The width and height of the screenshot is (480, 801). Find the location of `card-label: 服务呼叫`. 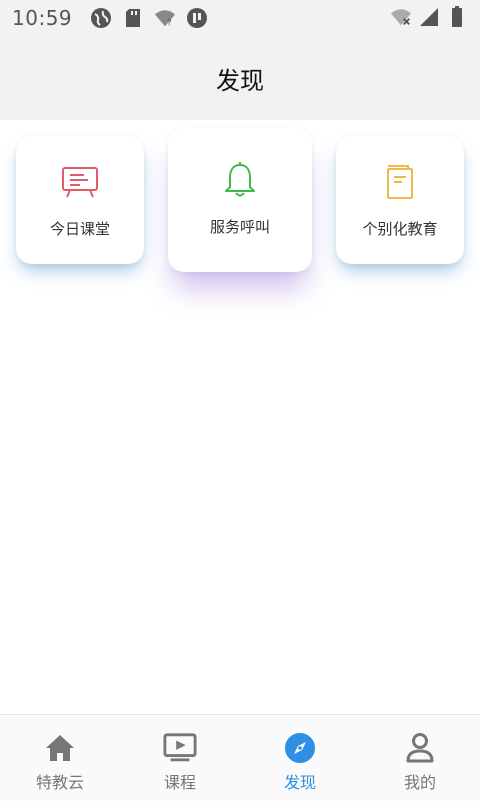

card-label: 服务呼叫 is located at coordinates (239, 227).